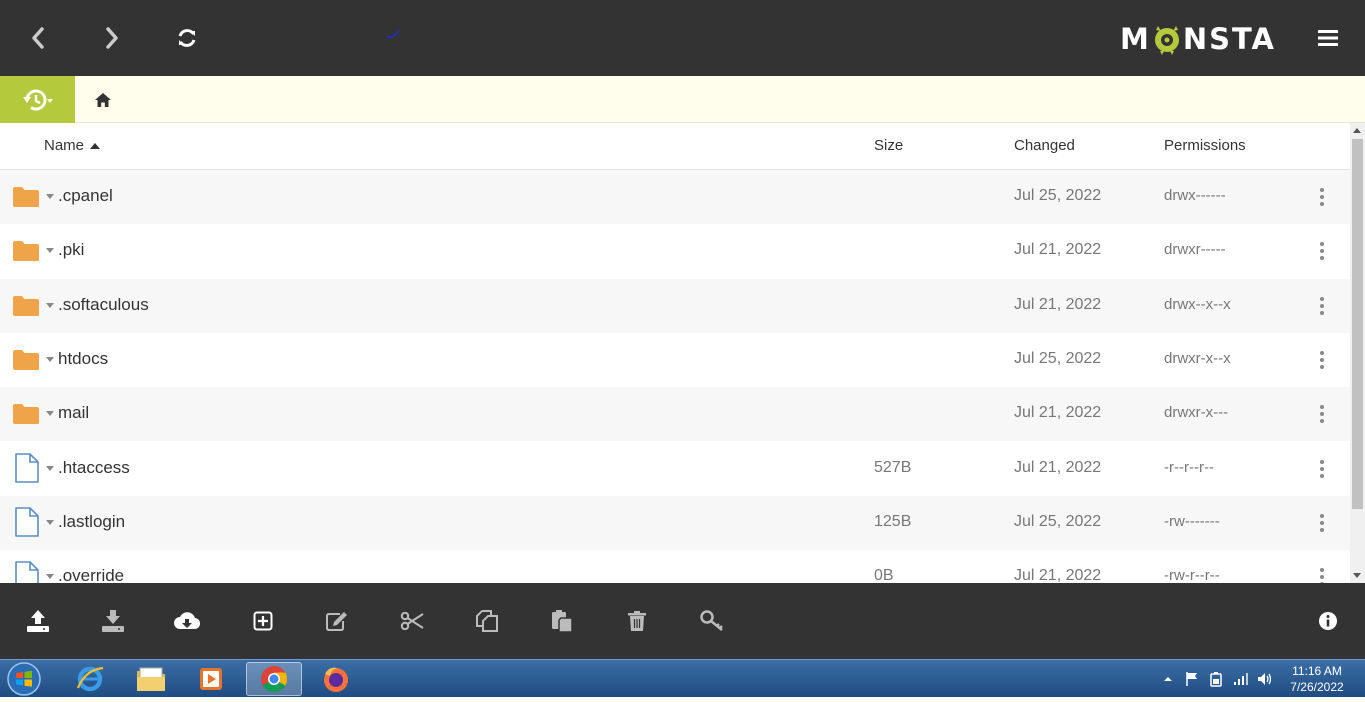 The width and height of the screenshot is (1365, 702). I want to click on item-size: 0B, so click(884, 575).